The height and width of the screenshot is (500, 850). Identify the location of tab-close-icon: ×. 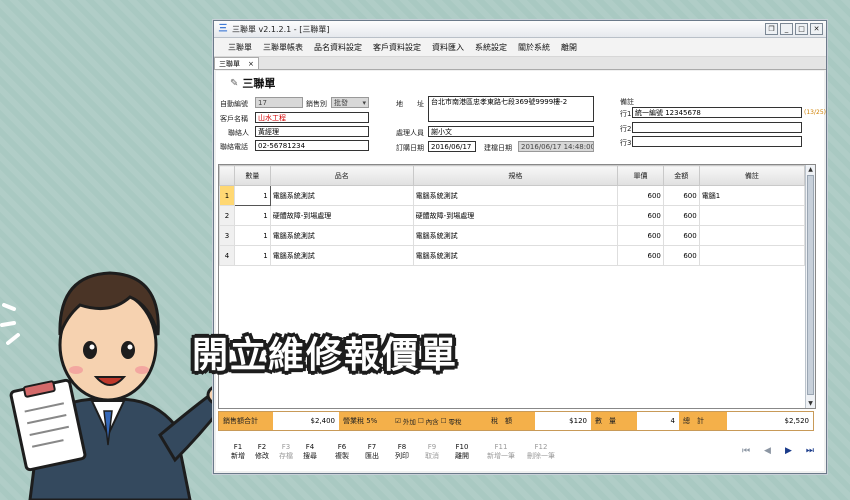
(251, 64).